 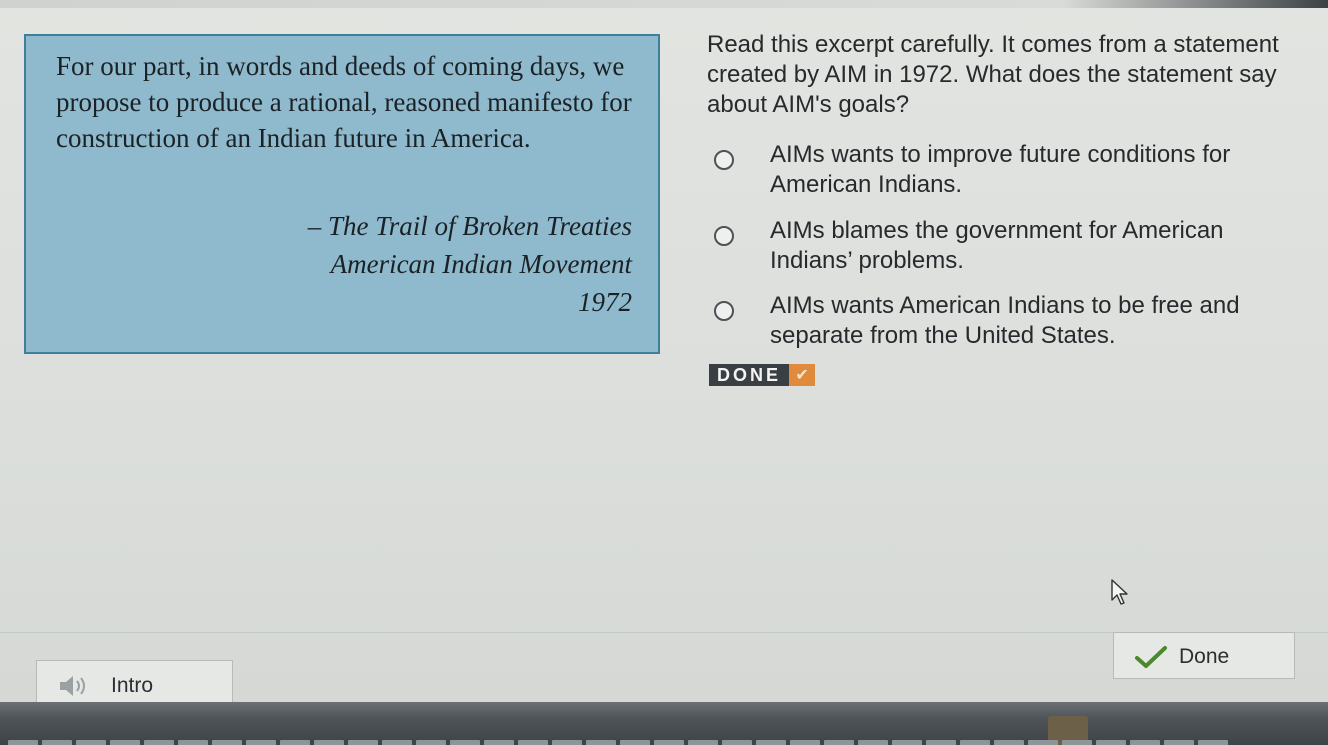 I want to click on intro-label: Intro, so click(x=132, y=686).